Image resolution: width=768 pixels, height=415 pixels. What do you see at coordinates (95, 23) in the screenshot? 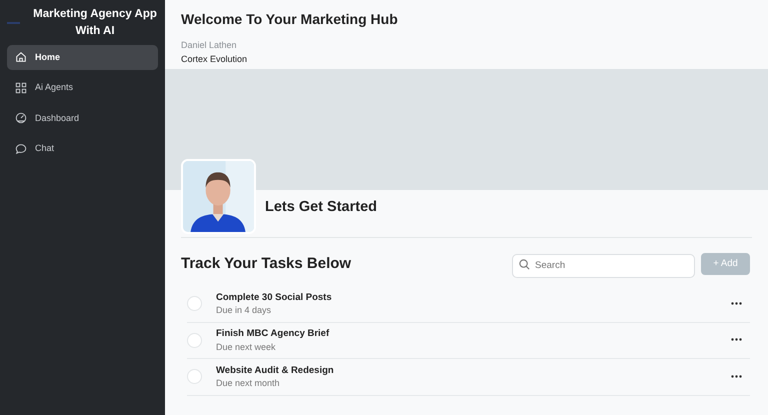
I see `app-title: Marketing Agency App With AI` at bounding box center [95, 23].